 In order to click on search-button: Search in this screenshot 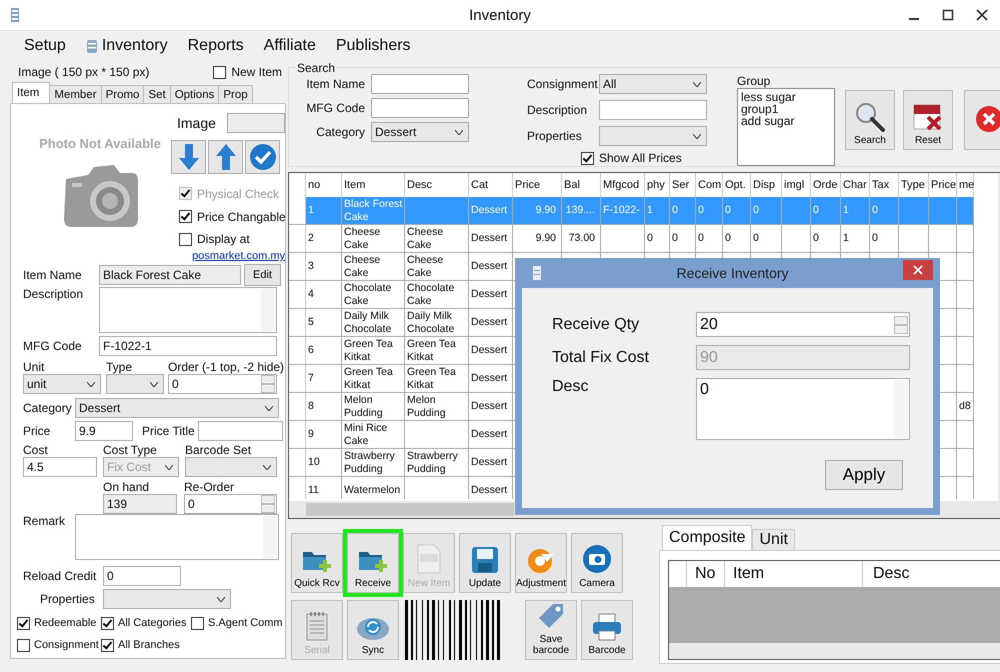, I will do `click(870, 120)`.